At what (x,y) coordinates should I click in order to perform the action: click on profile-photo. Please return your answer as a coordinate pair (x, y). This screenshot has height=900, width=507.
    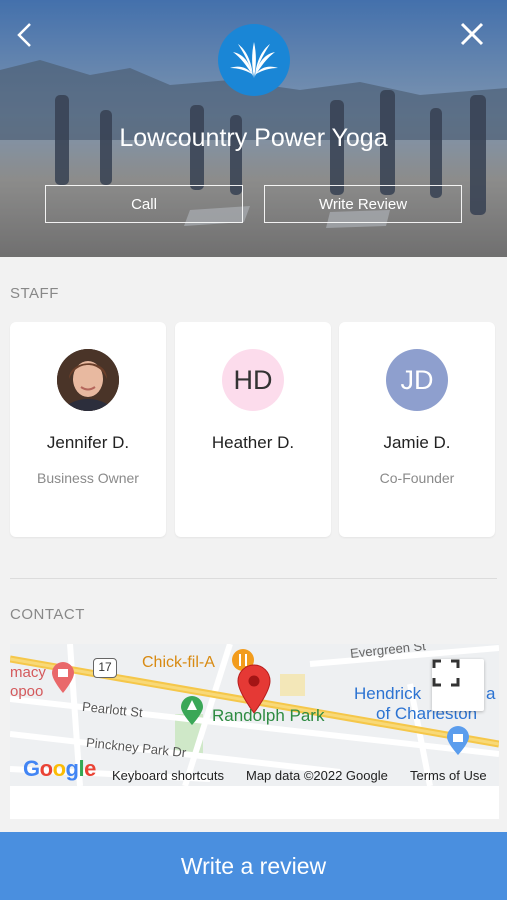
    Looking at the image, I should click on (88, 380).